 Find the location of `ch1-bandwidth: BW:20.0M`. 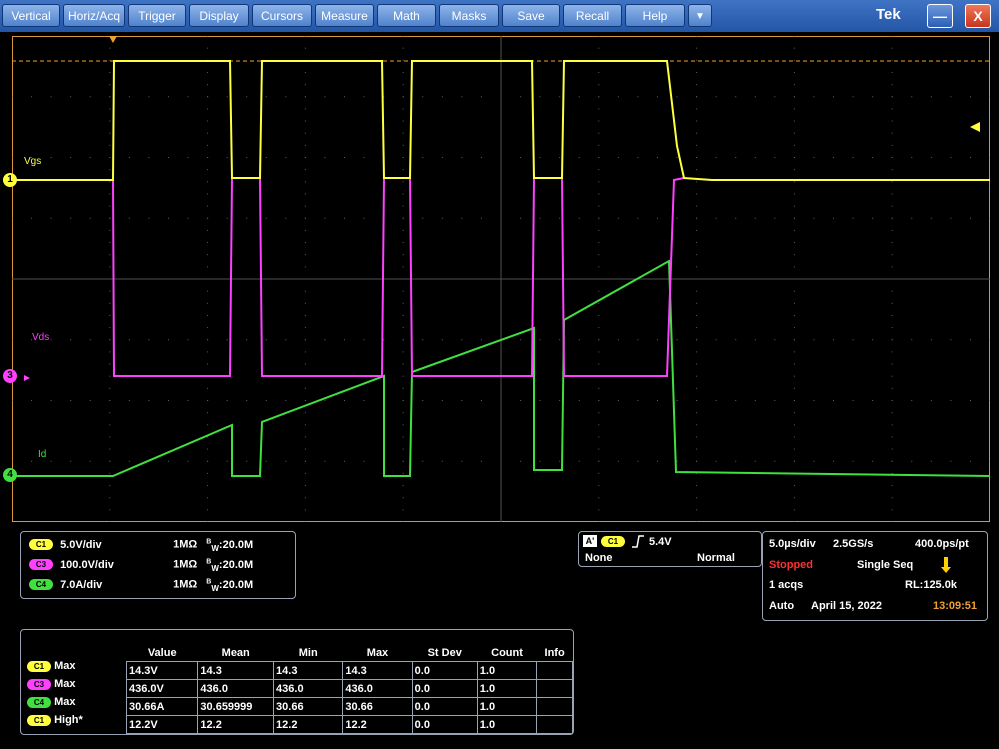

ch1-bandwidth: BW:20.0M is located at coordinates (230, 545).